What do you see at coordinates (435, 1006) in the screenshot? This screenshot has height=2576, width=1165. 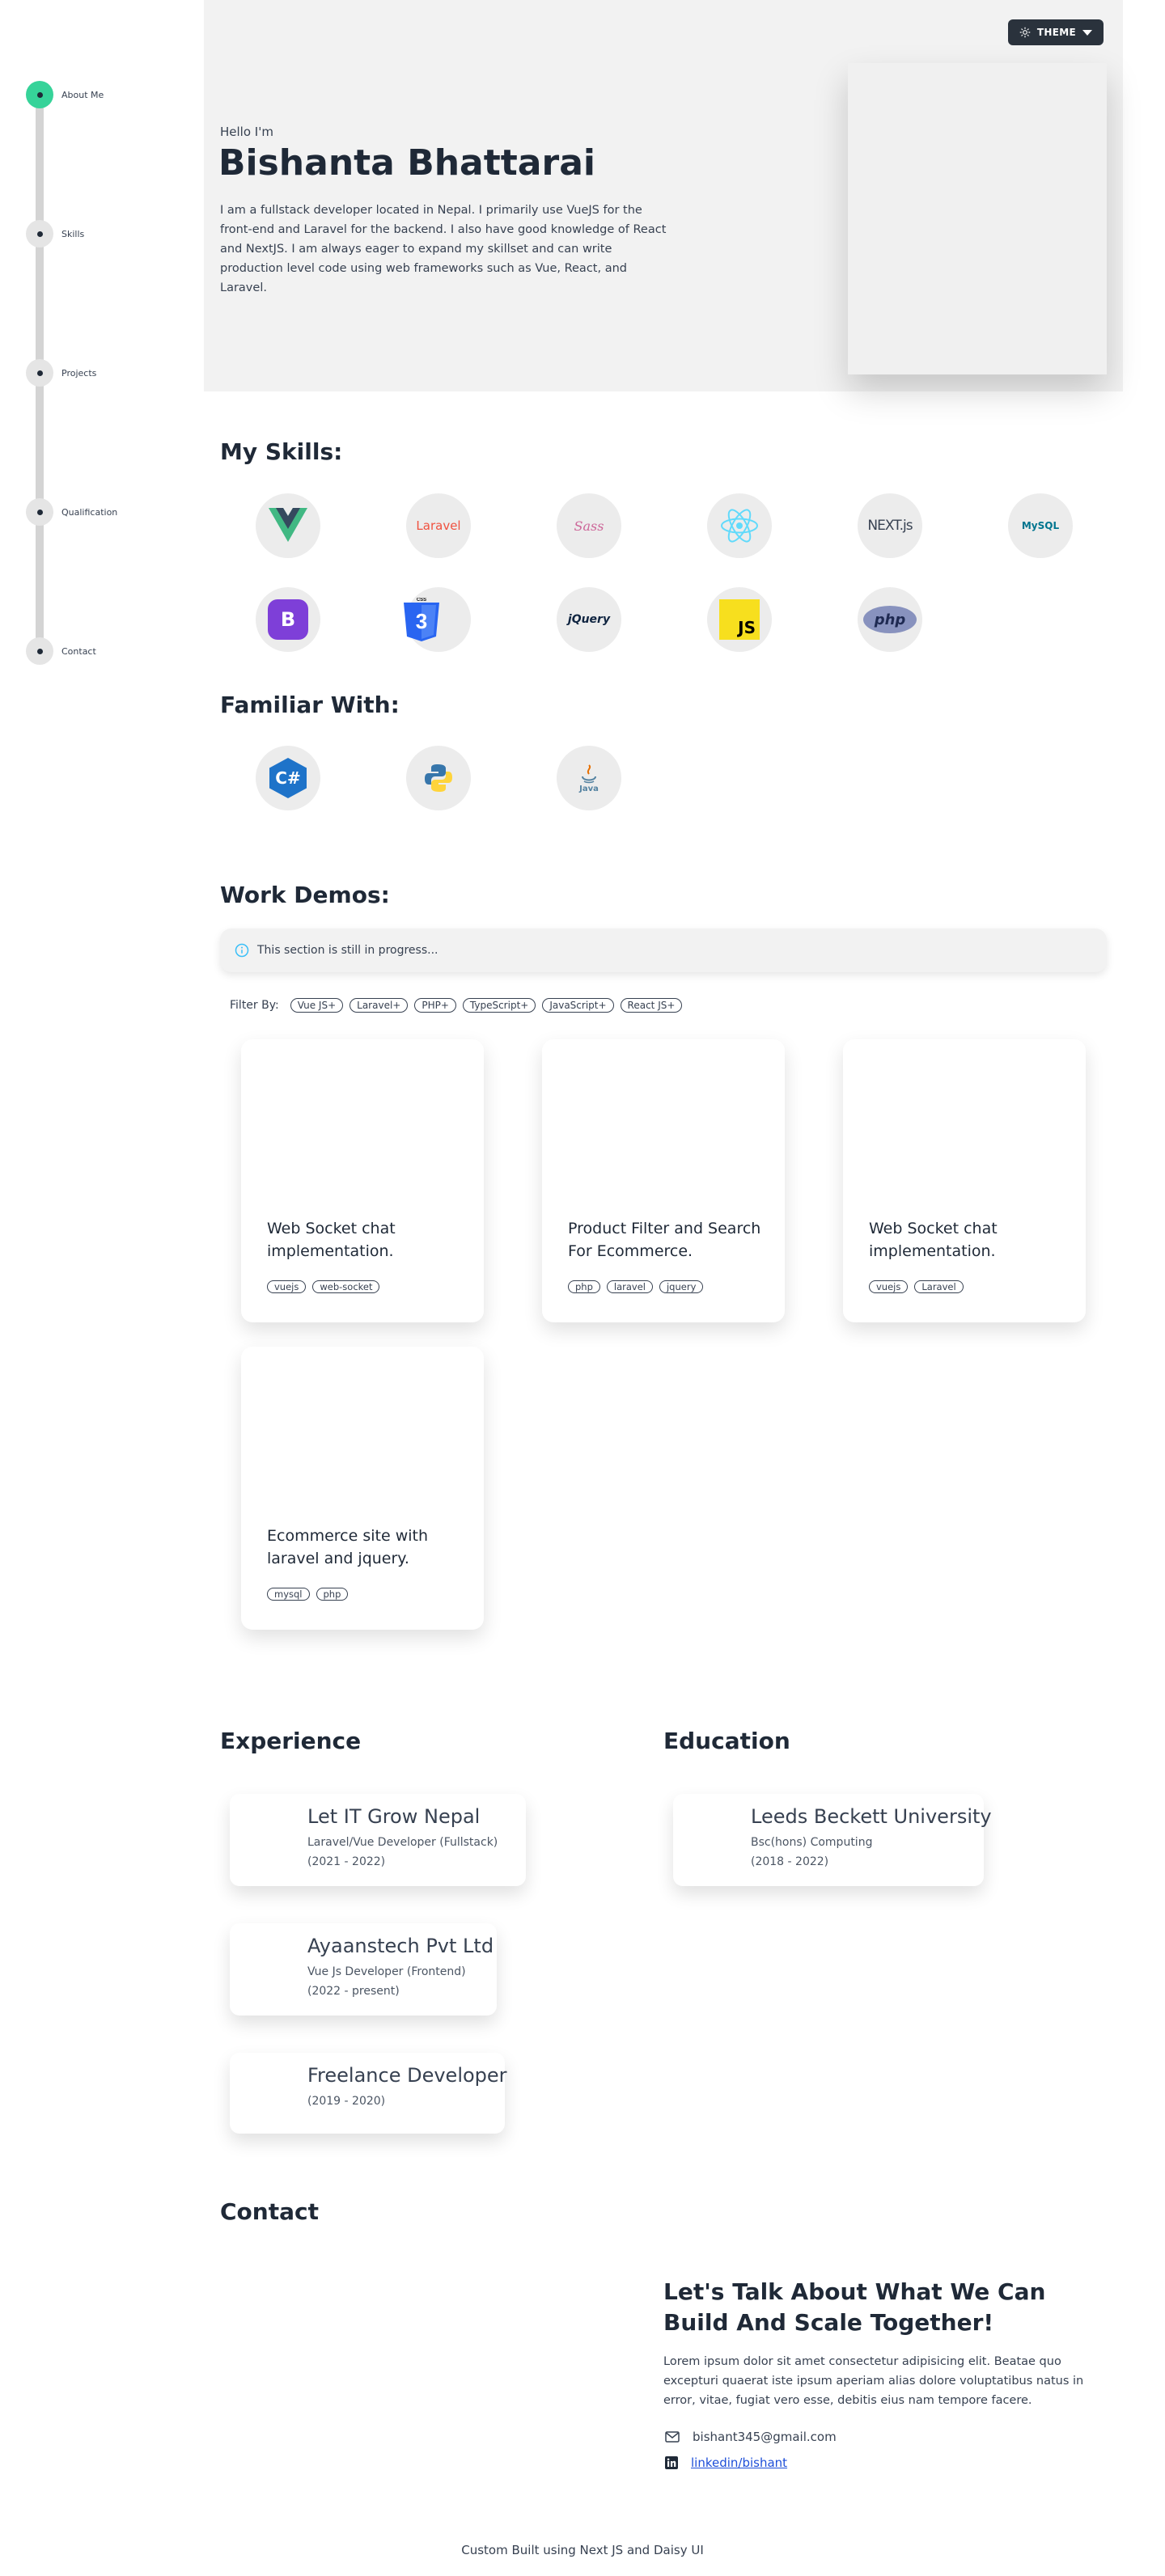 I see `filter-chip-php: PHP+` at bounding box center [435, 1006].